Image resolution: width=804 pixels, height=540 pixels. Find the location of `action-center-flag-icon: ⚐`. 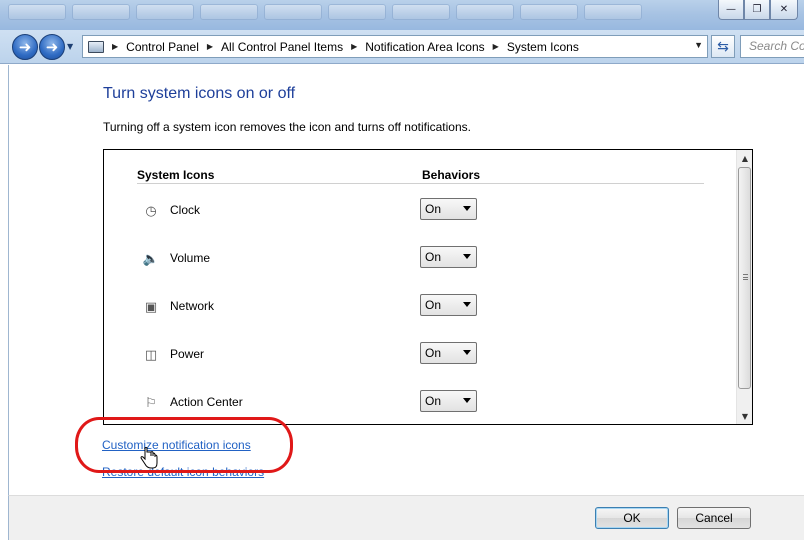

action-center-flag-icon: ⚐ is located at coordinates (151, 403).